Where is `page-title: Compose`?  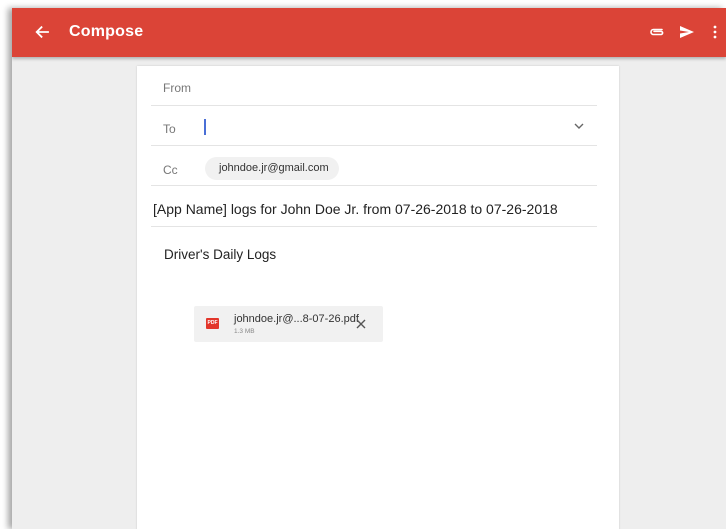 page-title: Compose is located at coordinates (106, 31).